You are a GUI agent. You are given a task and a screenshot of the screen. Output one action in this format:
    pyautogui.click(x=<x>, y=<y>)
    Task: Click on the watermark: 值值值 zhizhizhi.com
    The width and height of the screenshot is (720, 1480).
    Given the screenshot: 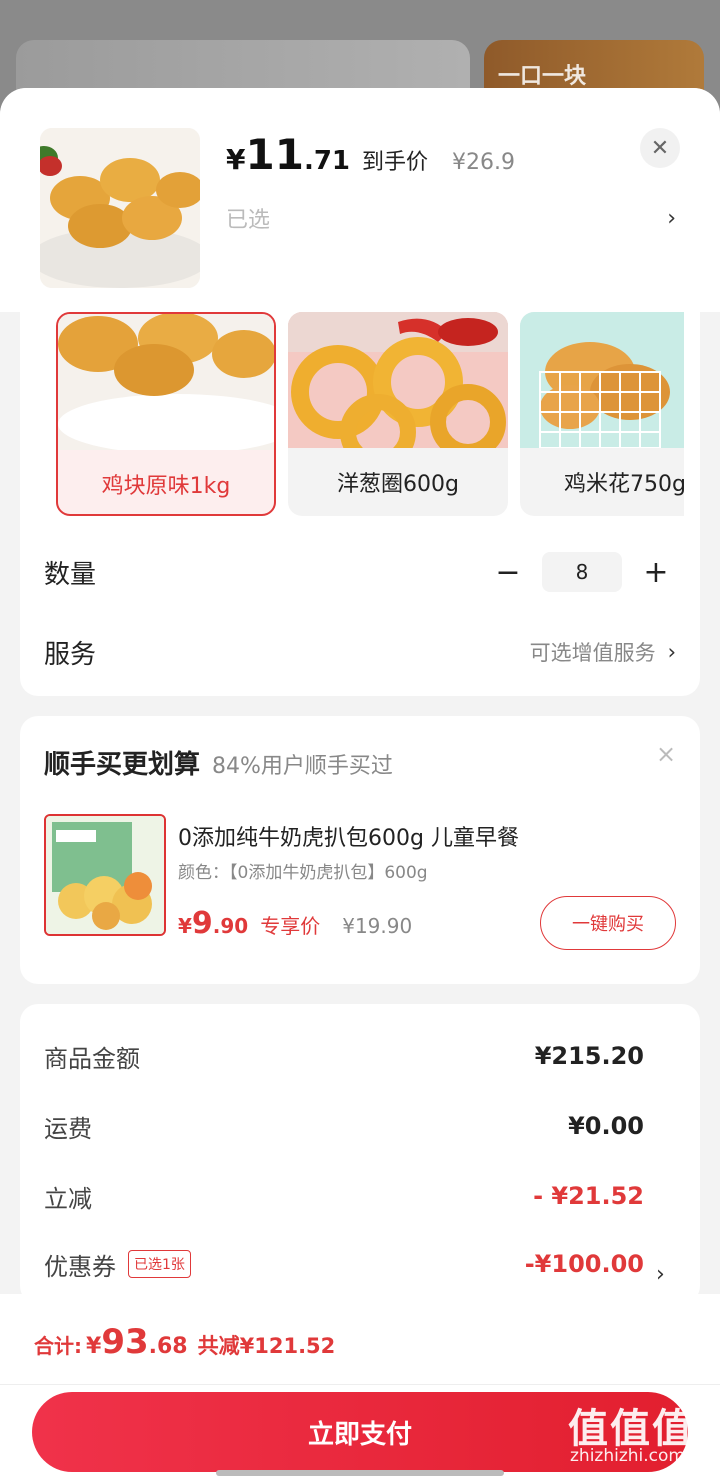 What is the action you would take?
    pyautogui.click(x=642, y=1436)
    